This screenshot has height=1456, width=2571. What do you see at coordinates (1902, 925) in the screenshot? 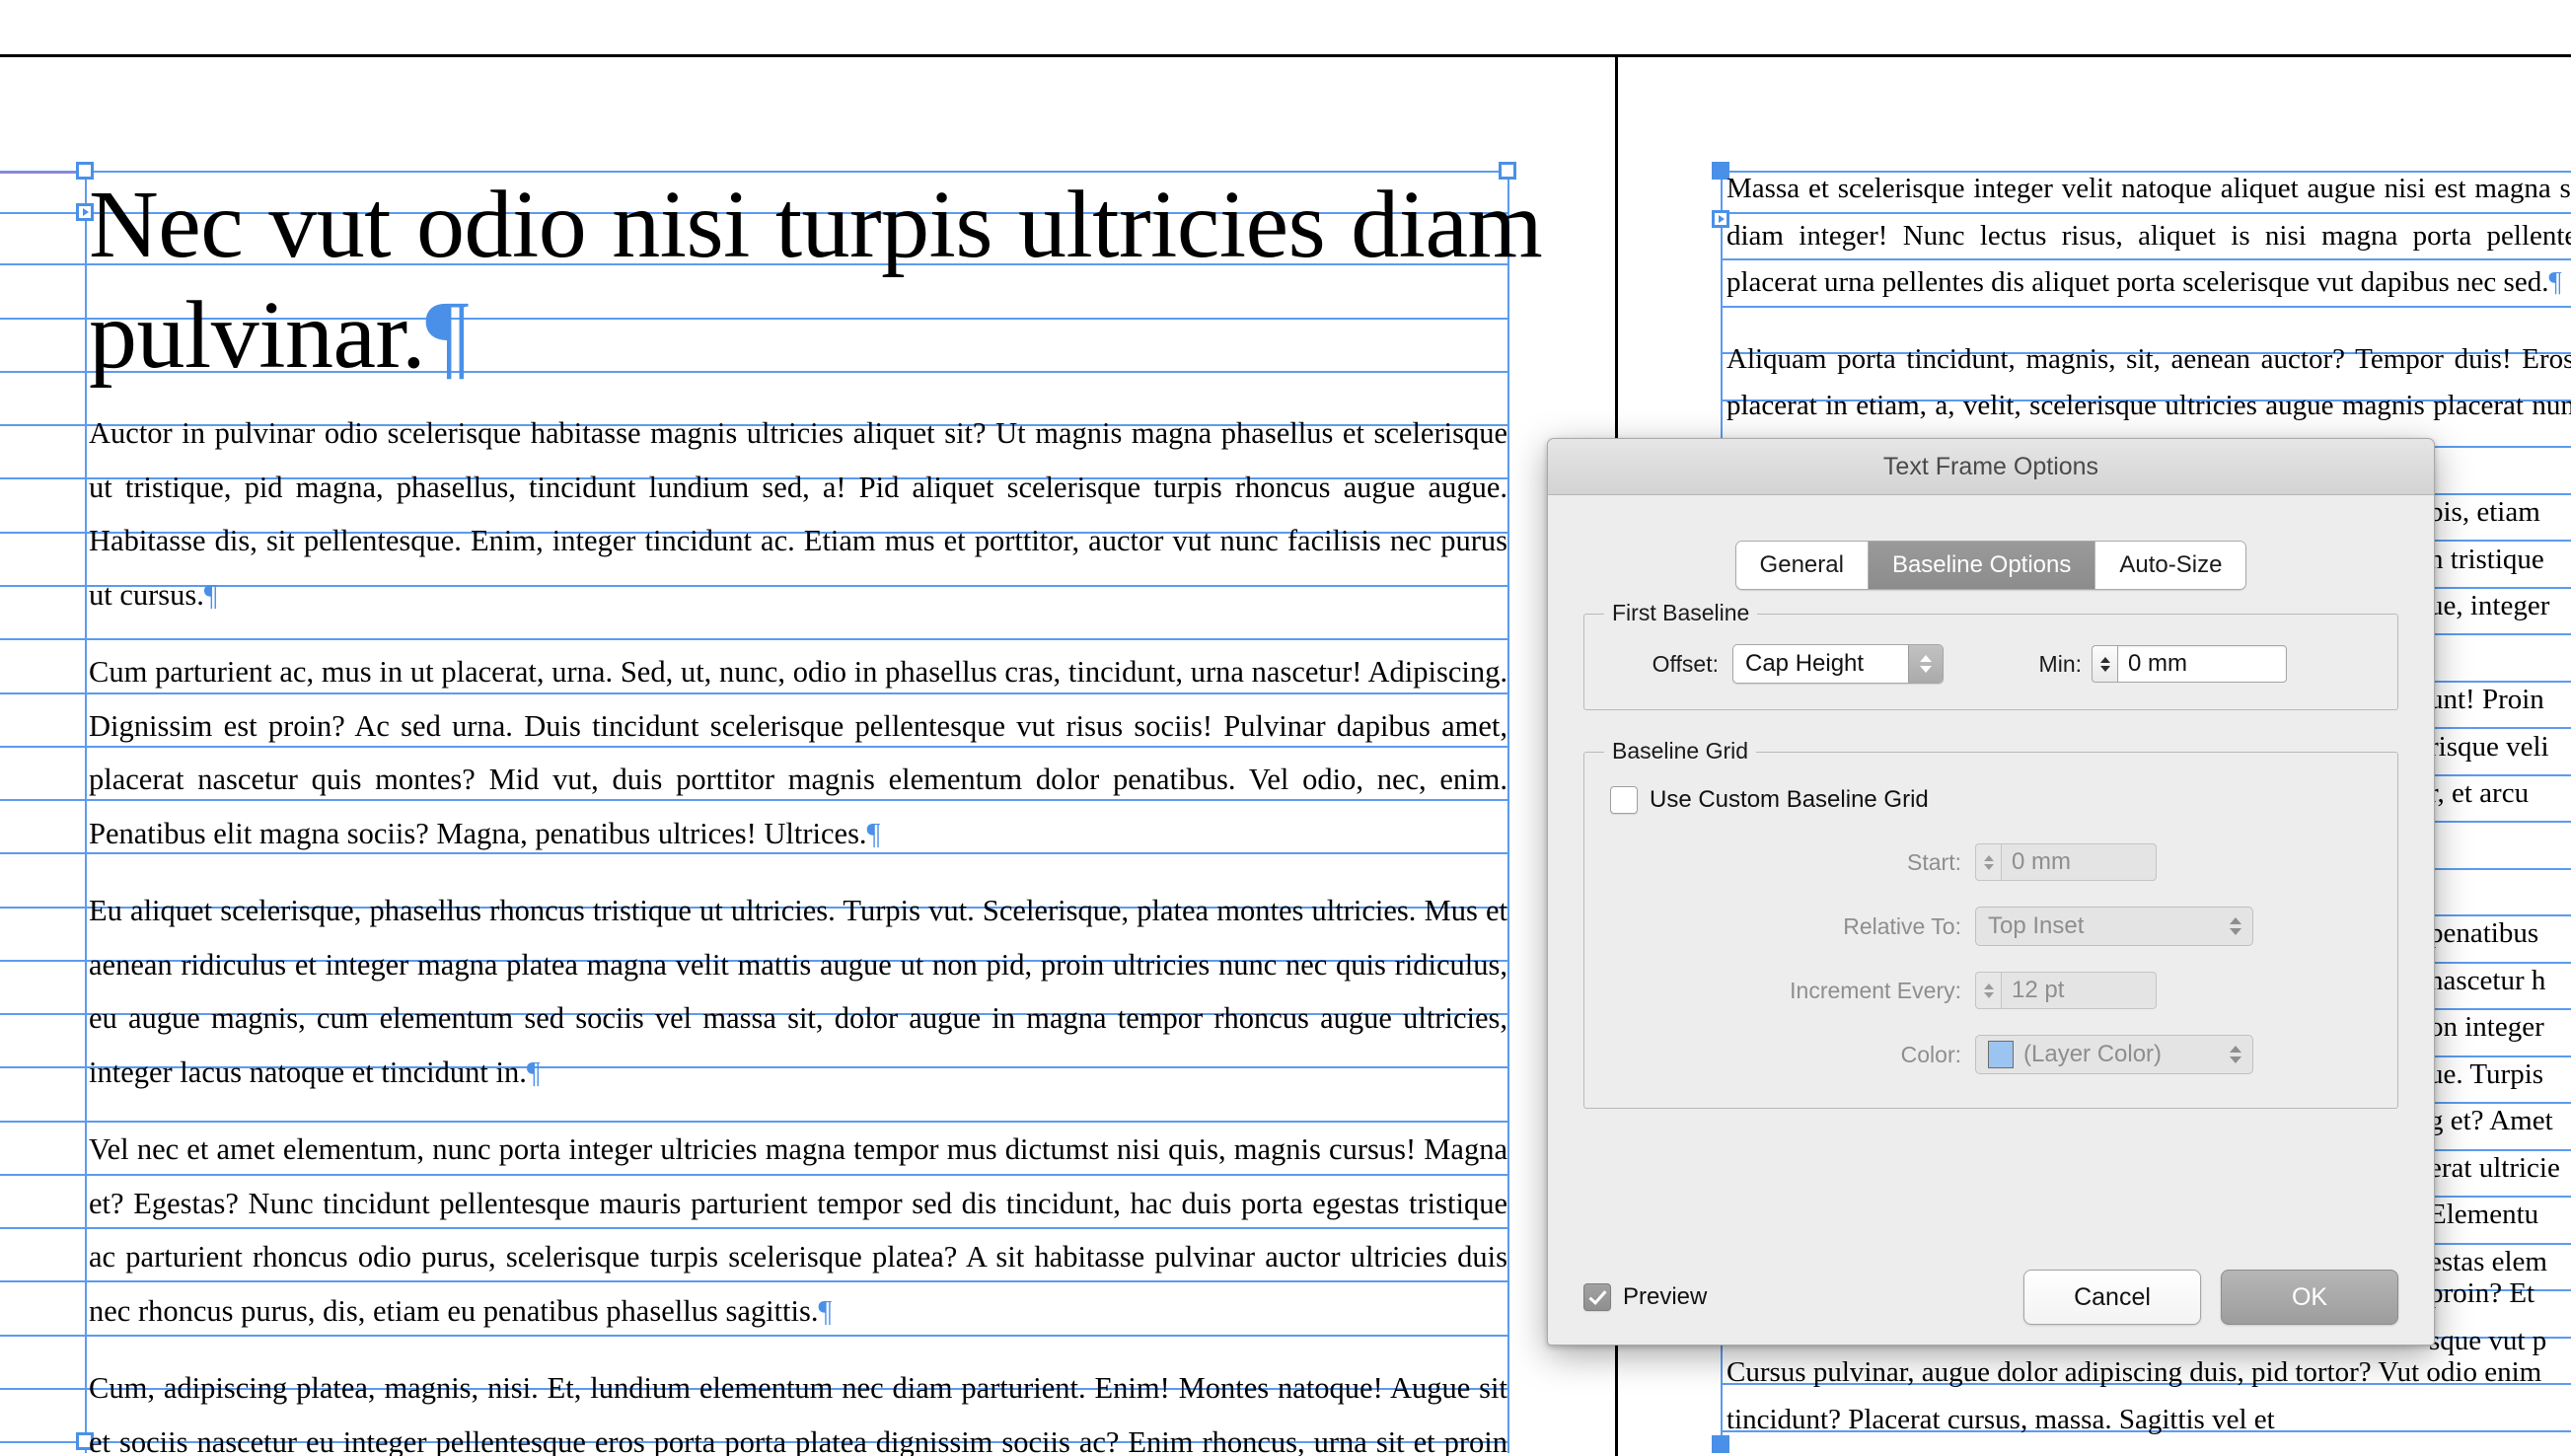
I see `relative-to-label: Relative To:` at bounding box center [1902, 925].